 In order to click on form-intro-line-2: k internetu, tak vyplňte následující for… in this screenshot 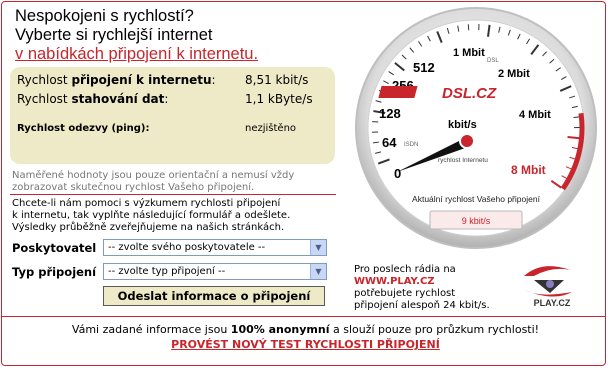, I will do `click(151, 215)`.